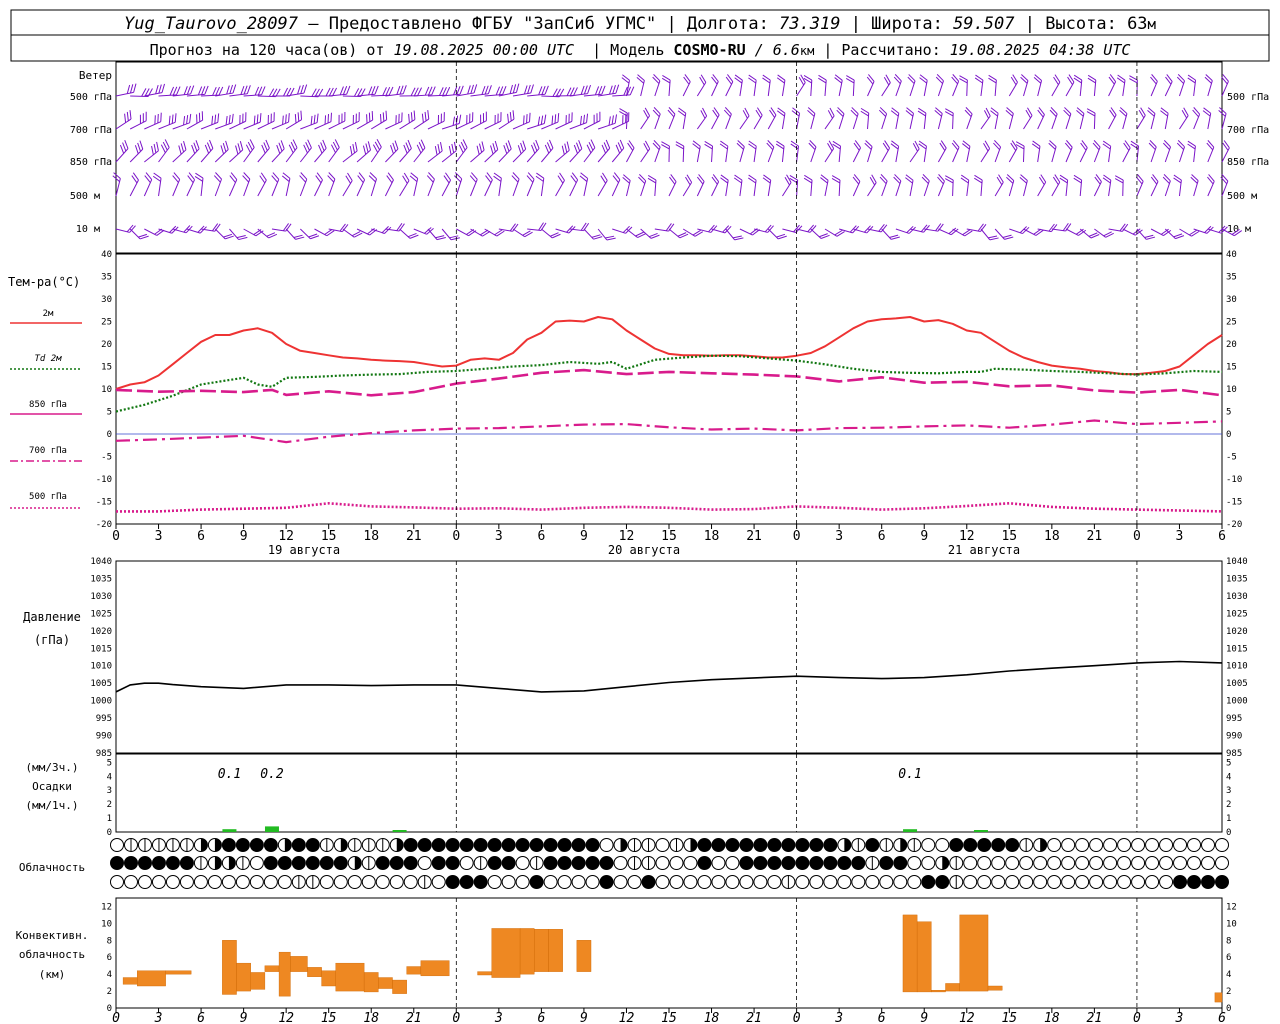 The width and height of the screenshot is (1280, 1024). I want to click on pressure-tick-label-right: 1000, so click(1237, 702).